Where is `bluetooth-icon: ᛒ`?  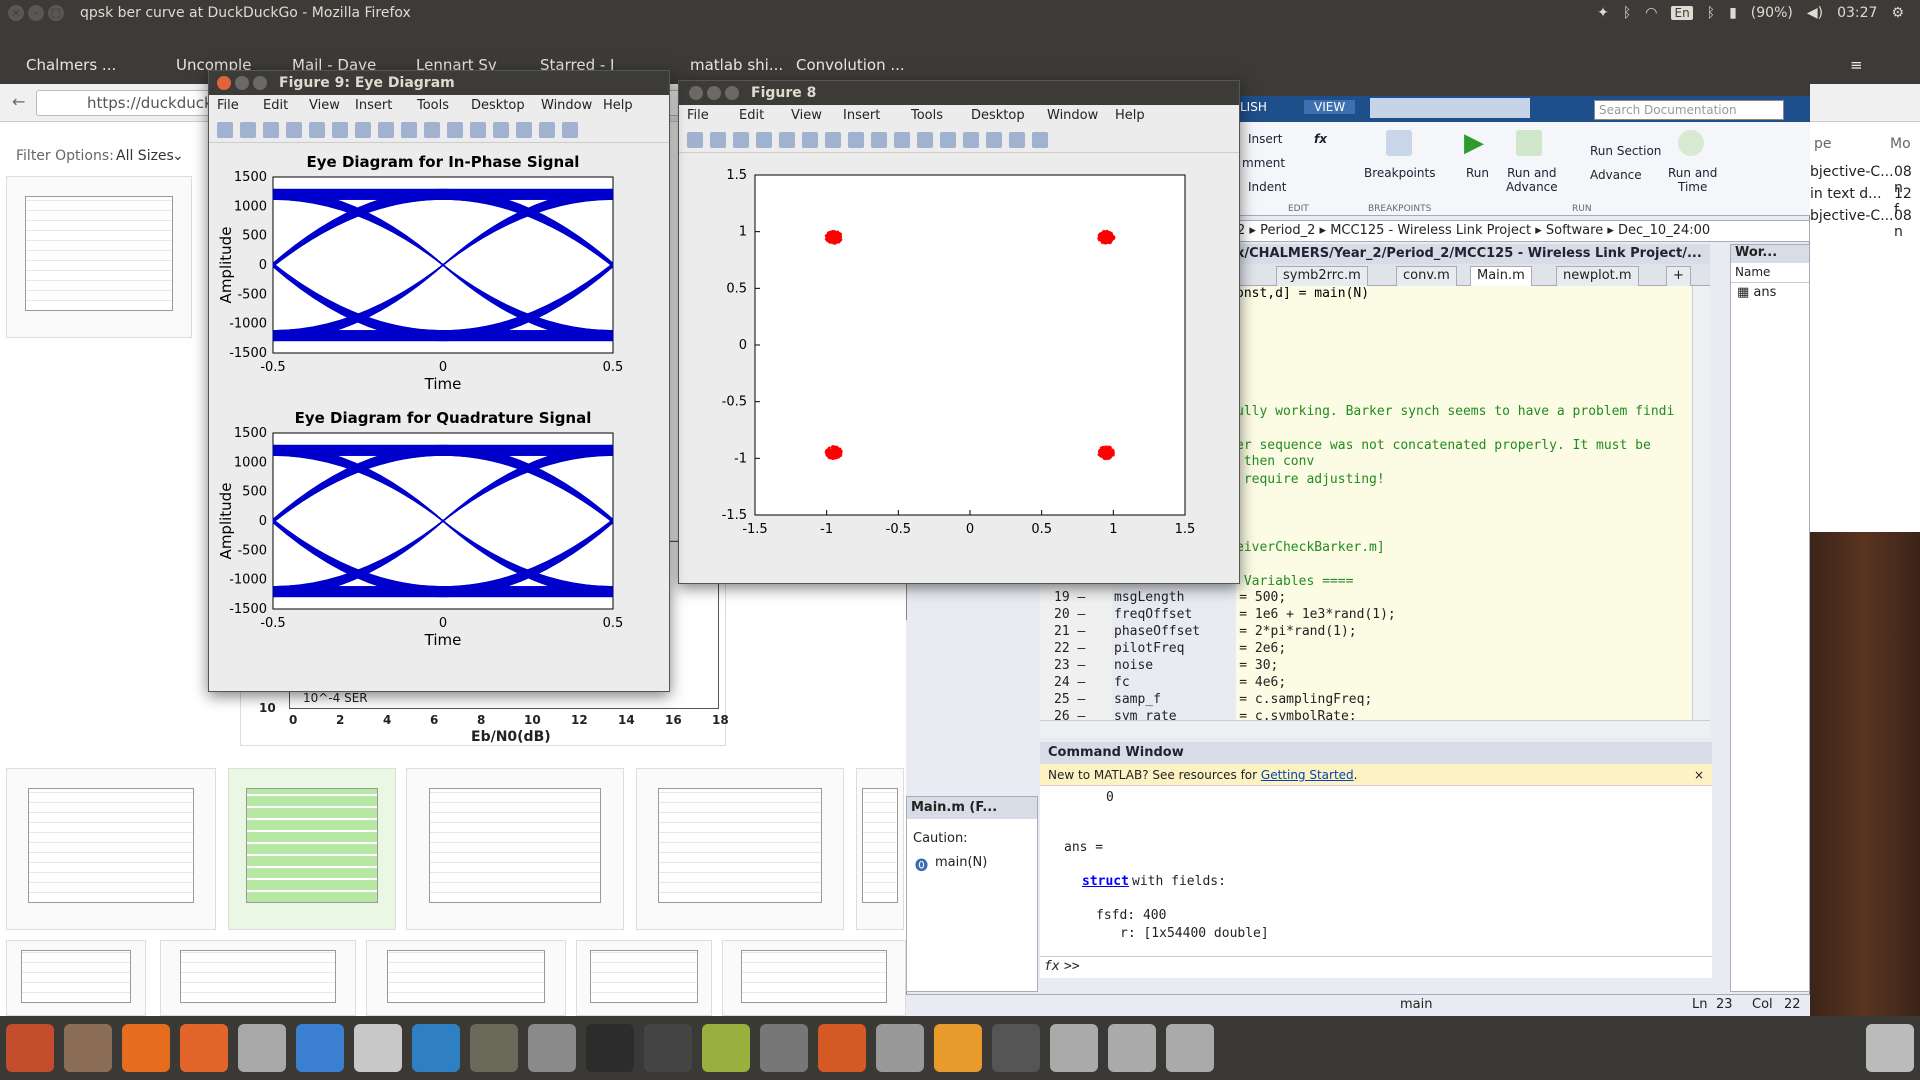 bluetooth-icon: ᛒ is located at coordinates (1627, 13).